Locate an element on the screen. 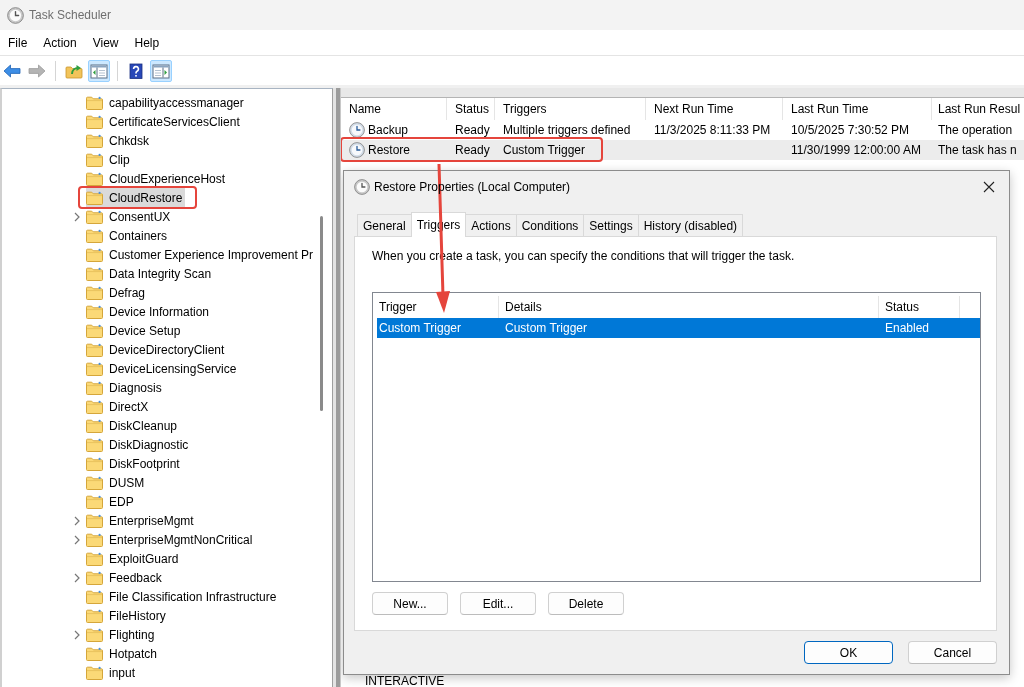 The image size is (1024, 687). tree-item: Containers is located at coordinates (128, 235).